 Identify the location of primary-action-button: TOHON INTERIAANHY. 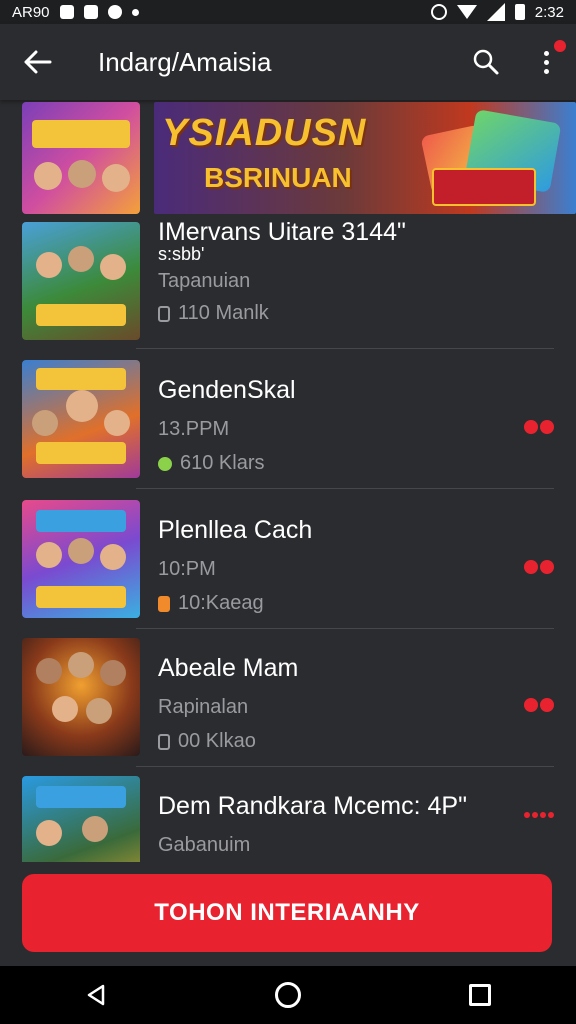
(287, 913).